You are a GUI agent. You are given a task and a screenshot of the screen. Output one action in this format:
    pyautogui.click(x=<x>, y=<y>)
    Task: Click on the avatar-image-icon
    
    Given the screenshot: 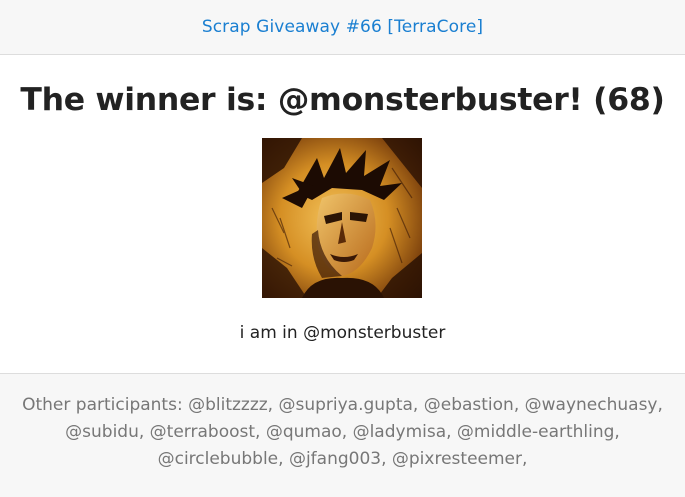 What is the action you would take?
    pyautogui.click(x=342, y=218)
    